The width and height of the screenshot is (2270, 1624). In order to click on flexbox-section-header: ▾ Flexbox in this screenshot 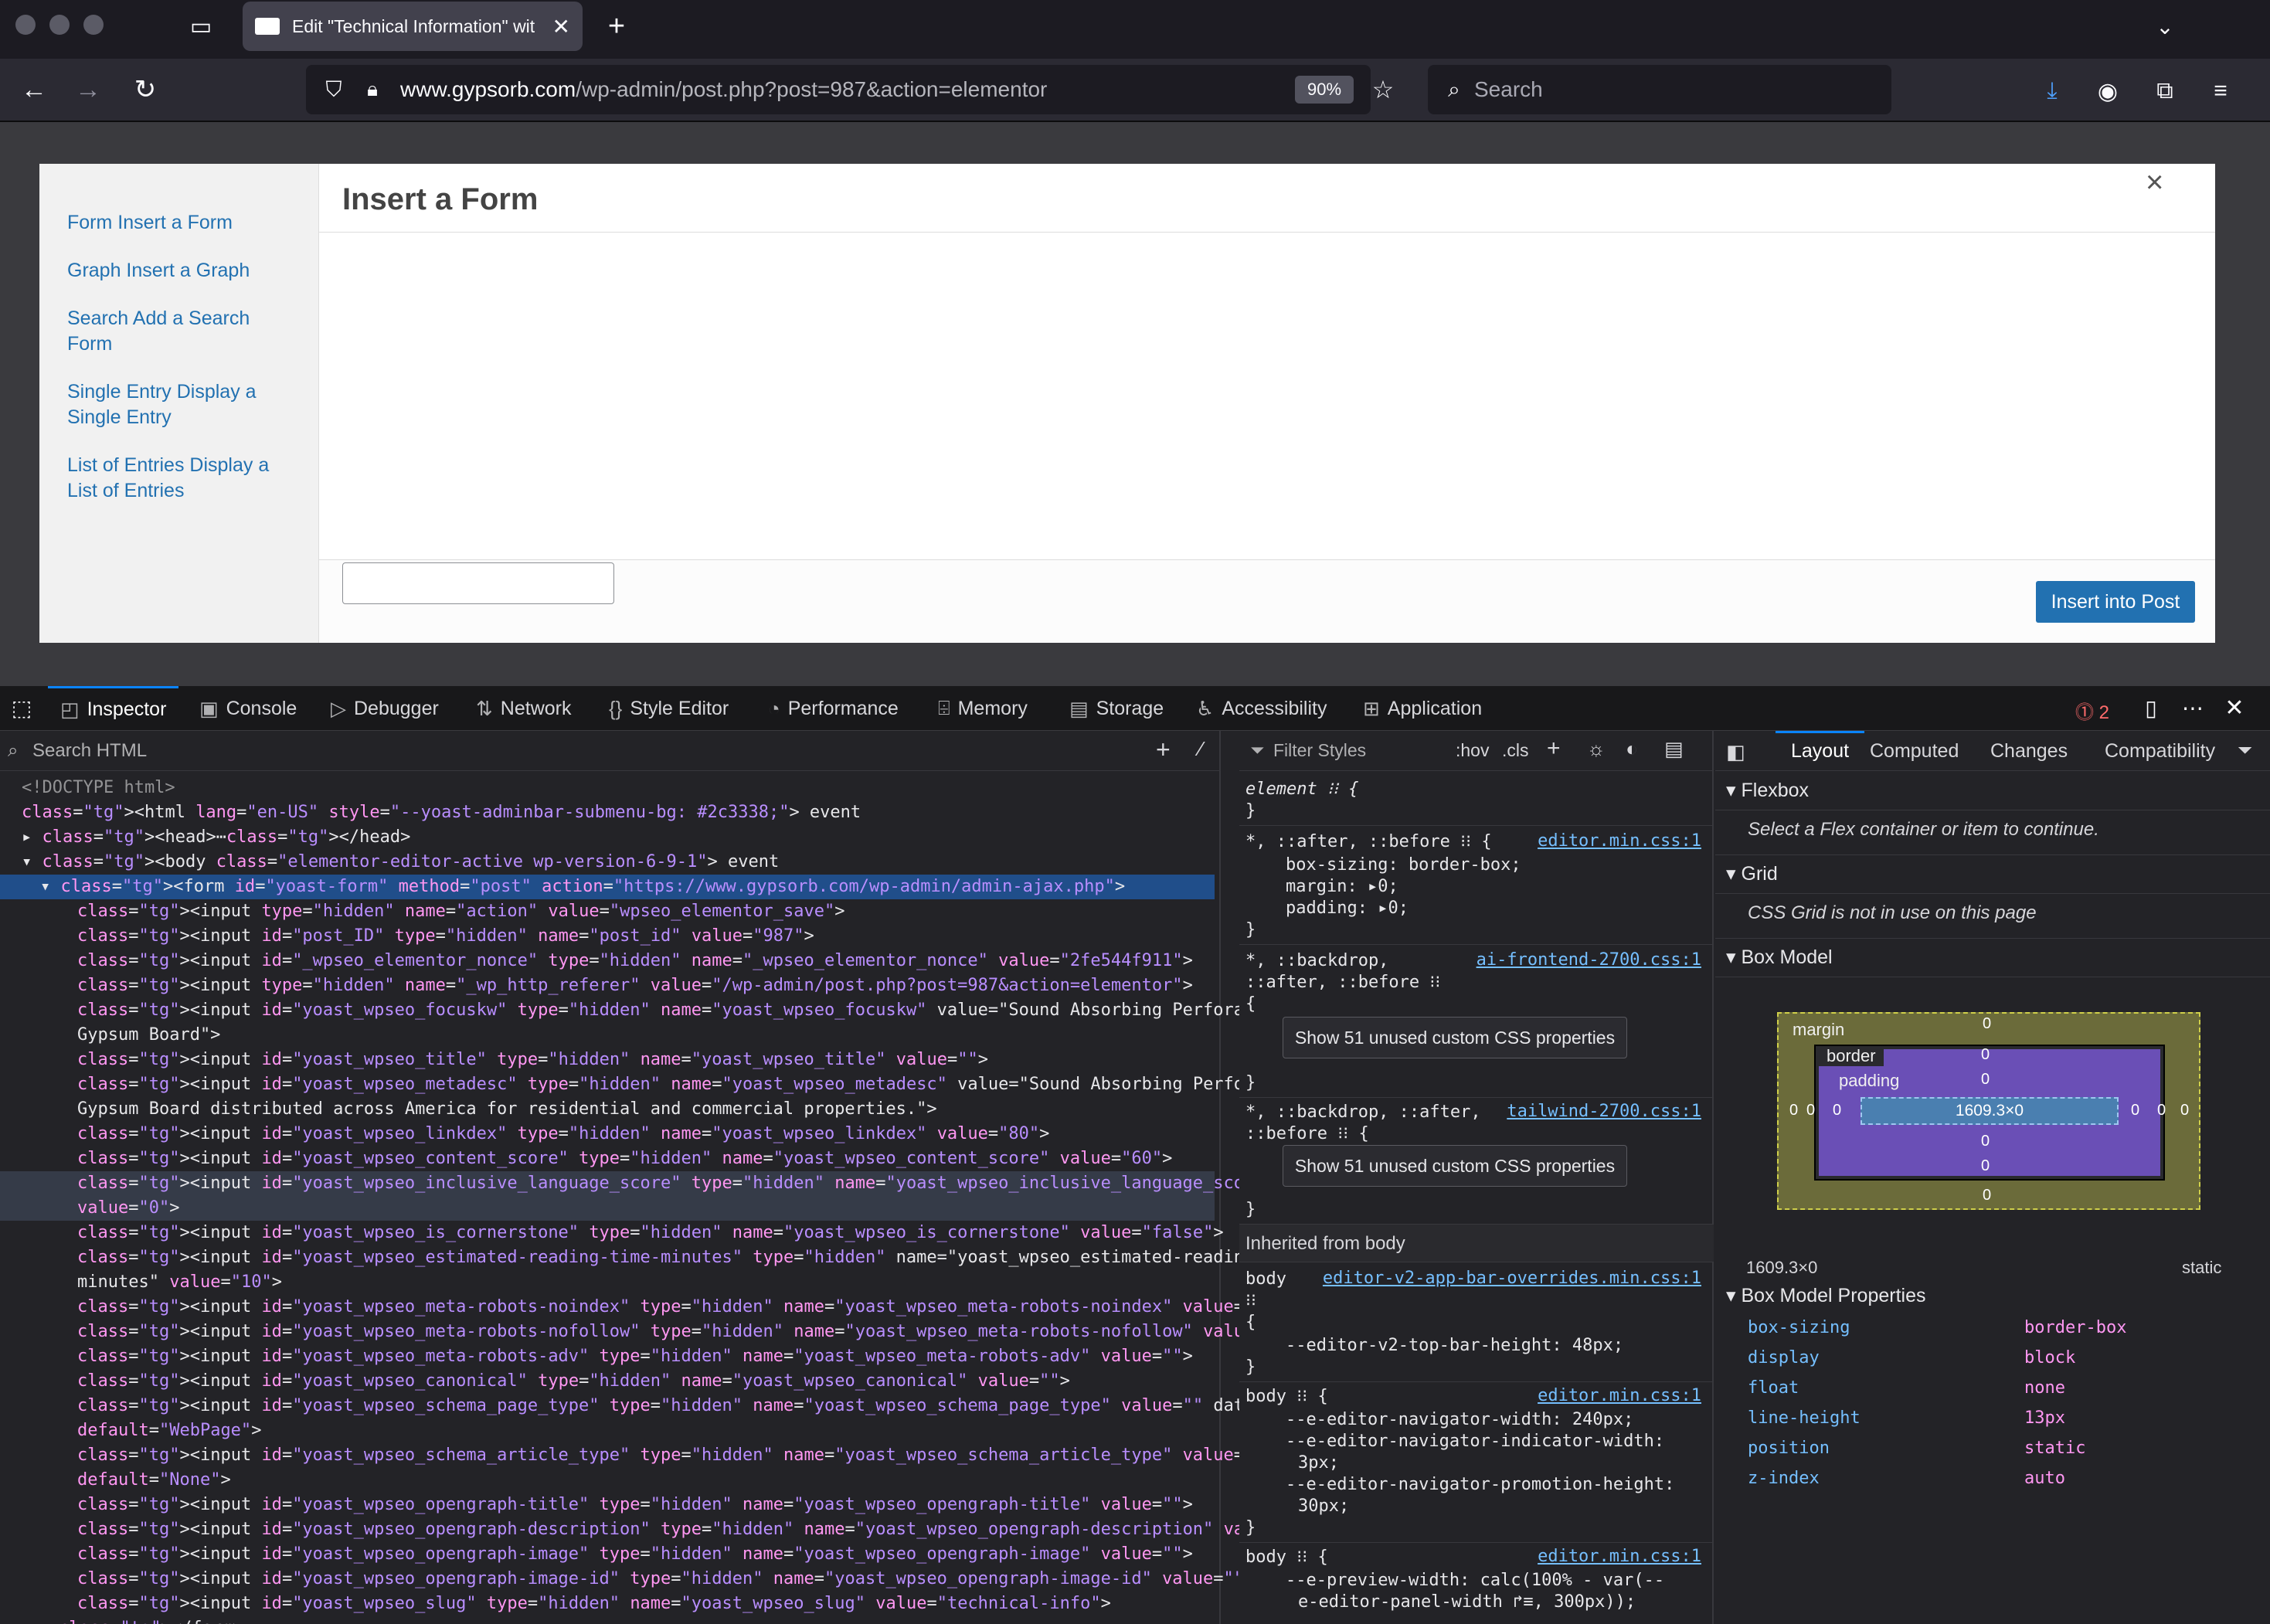, I will do `click(1767, 791)`.